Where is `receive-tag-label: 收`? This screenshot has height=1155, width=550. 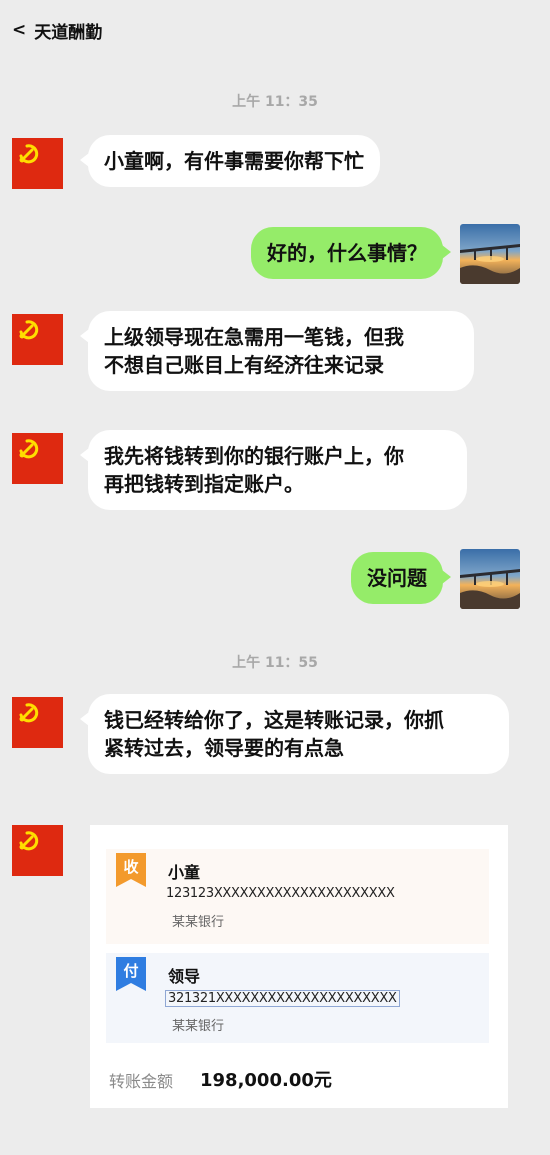 receive-tag-label: 收 is located at coordinates (131, 867).